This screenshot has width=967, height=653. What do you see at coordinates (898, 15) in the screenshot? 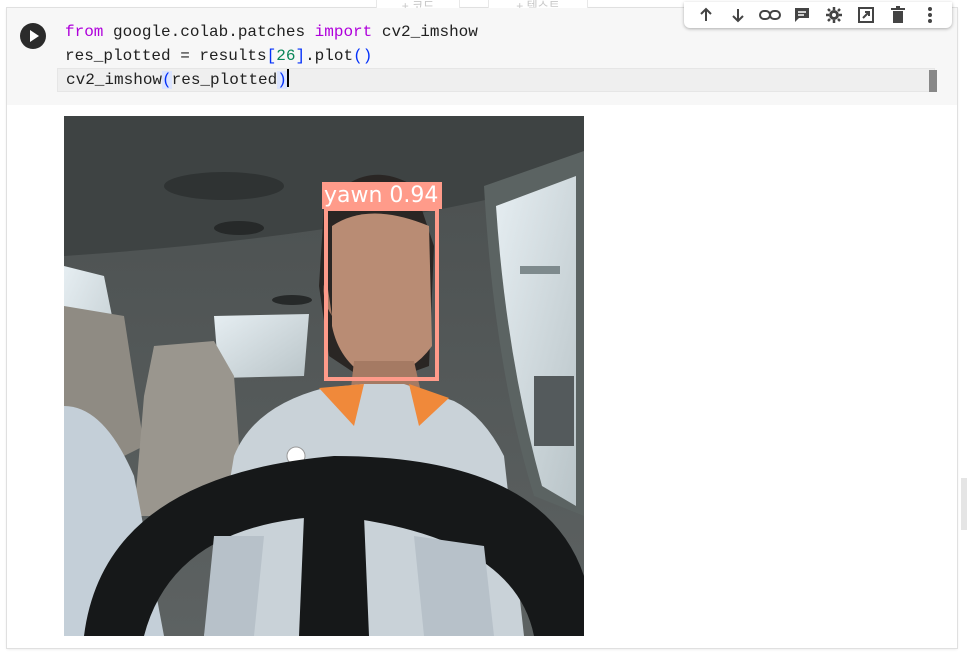
I see `delete-icon` at bounding box center [898, 15].